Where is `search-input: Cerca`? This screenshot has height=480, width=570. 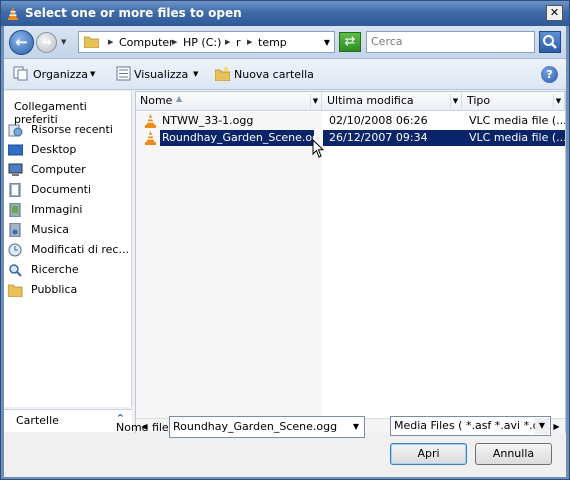 search-input: Cerca is located at coordinates (450, 42).